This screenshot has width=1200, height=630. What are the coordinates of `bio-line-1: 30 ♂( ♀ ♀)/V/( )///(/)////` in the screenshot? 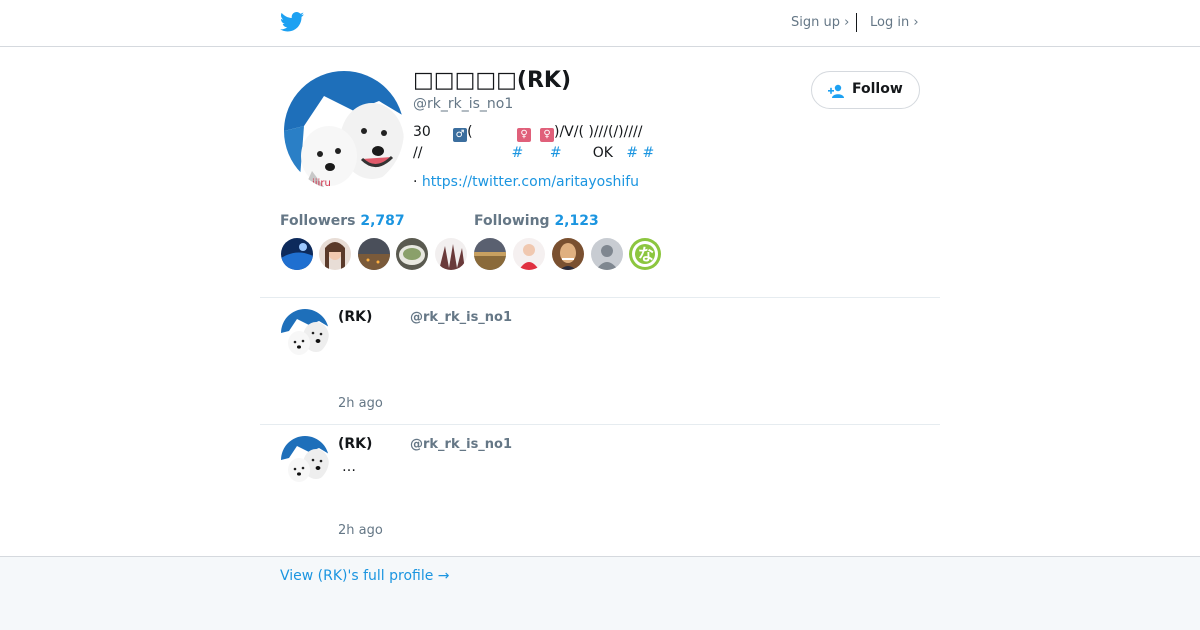 It's located at (528, 133).